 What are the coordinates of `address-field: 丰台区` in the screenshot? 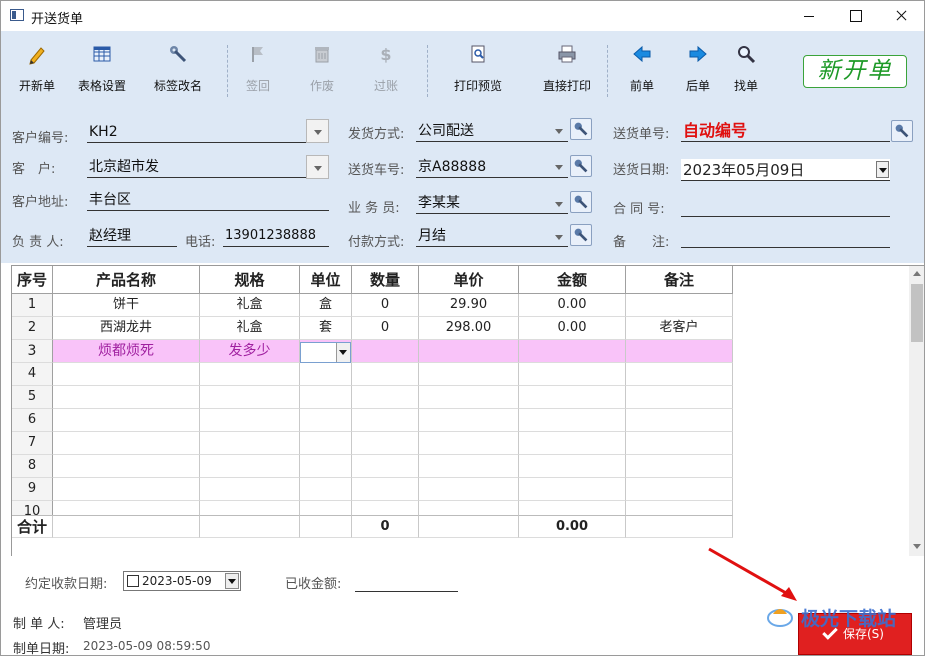 It's located at (208, 200).